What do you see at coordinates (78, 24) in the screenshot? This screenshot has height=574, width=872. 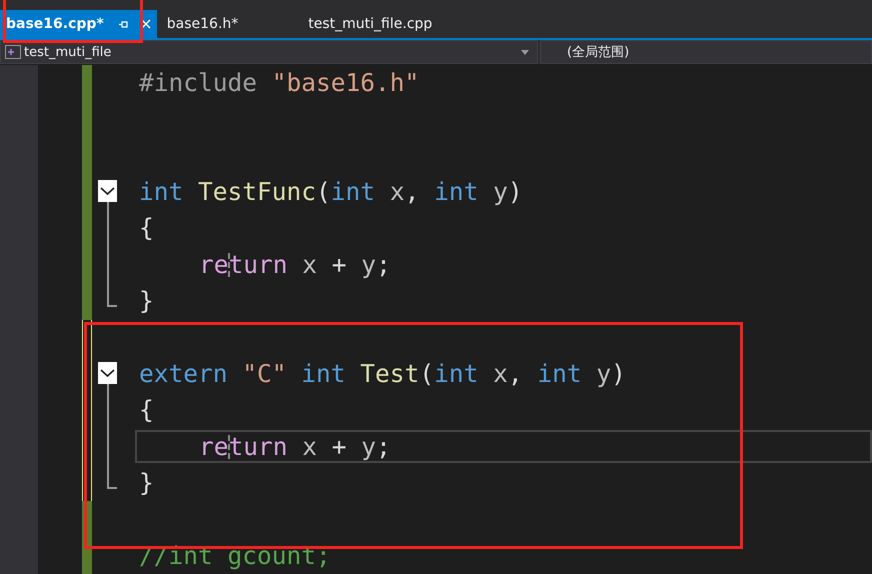 I see `editor-tab: base16.cpp*` at bounding box center [78, 24].